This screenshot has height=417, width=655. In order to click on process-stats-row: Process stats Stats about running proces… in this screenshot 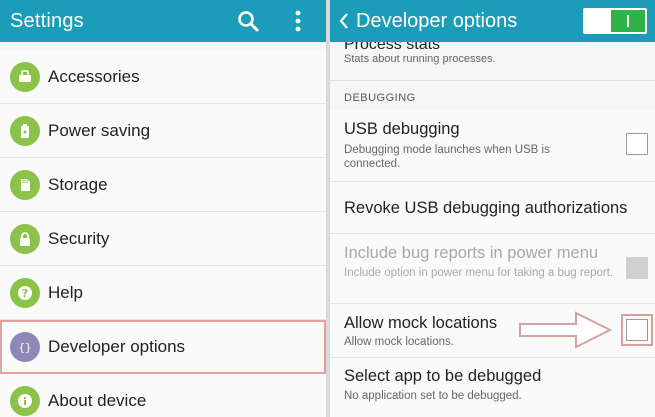, I will do `click(492, 56)`.